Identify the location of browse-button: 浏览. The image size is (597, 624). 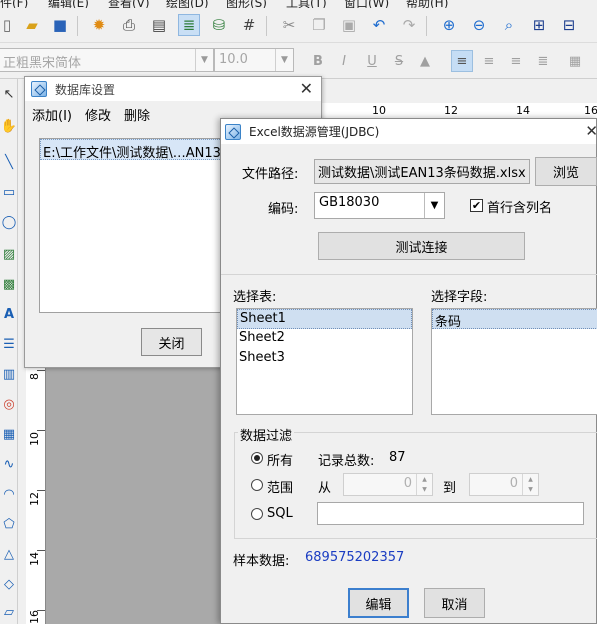
(566, 171).